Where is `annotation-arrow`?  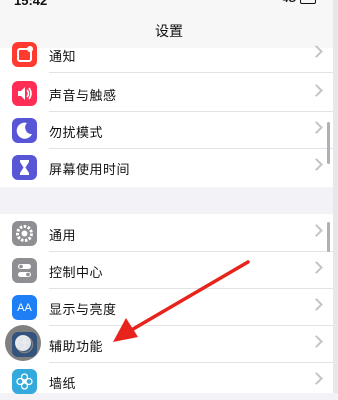 annotation-arrow is located at coordinates (181, 301).